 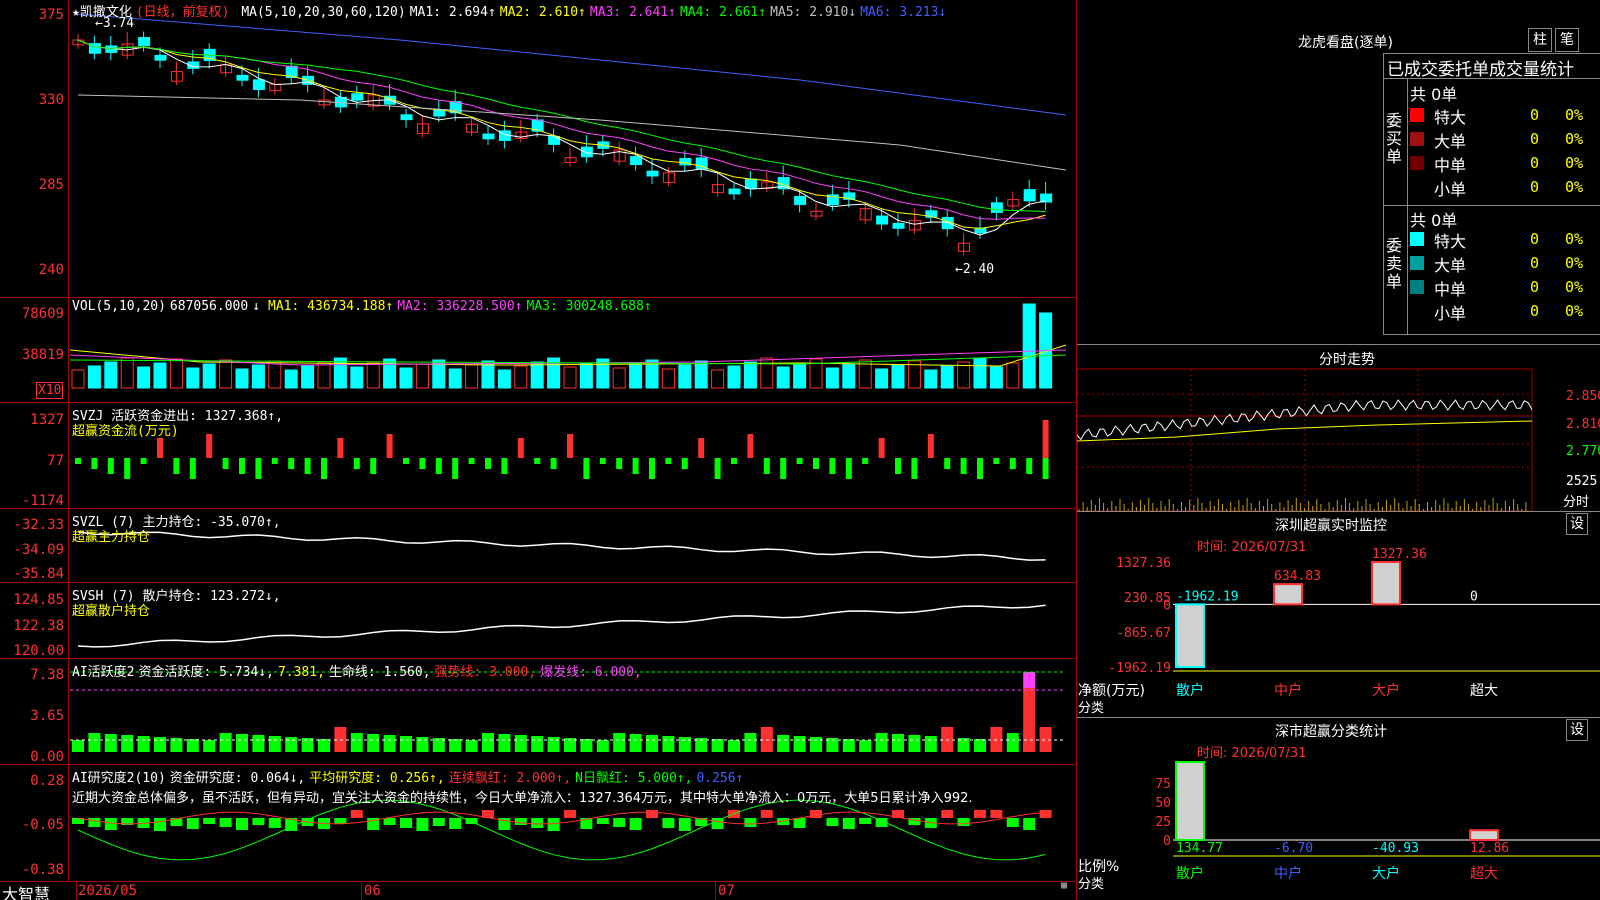 I want to click on sell-label: 小单, so click(x=1450, y=313).